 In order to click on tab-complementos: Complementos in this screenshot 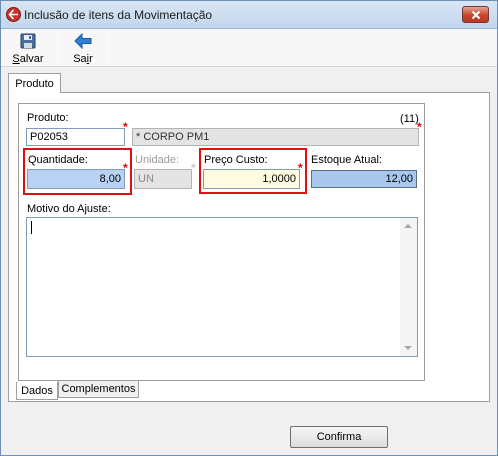, I will do `click(98, 389)`.